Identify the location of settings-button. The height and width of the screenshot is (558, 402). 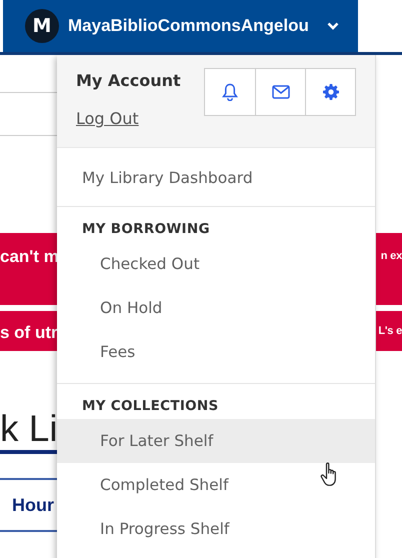
(330, 92).